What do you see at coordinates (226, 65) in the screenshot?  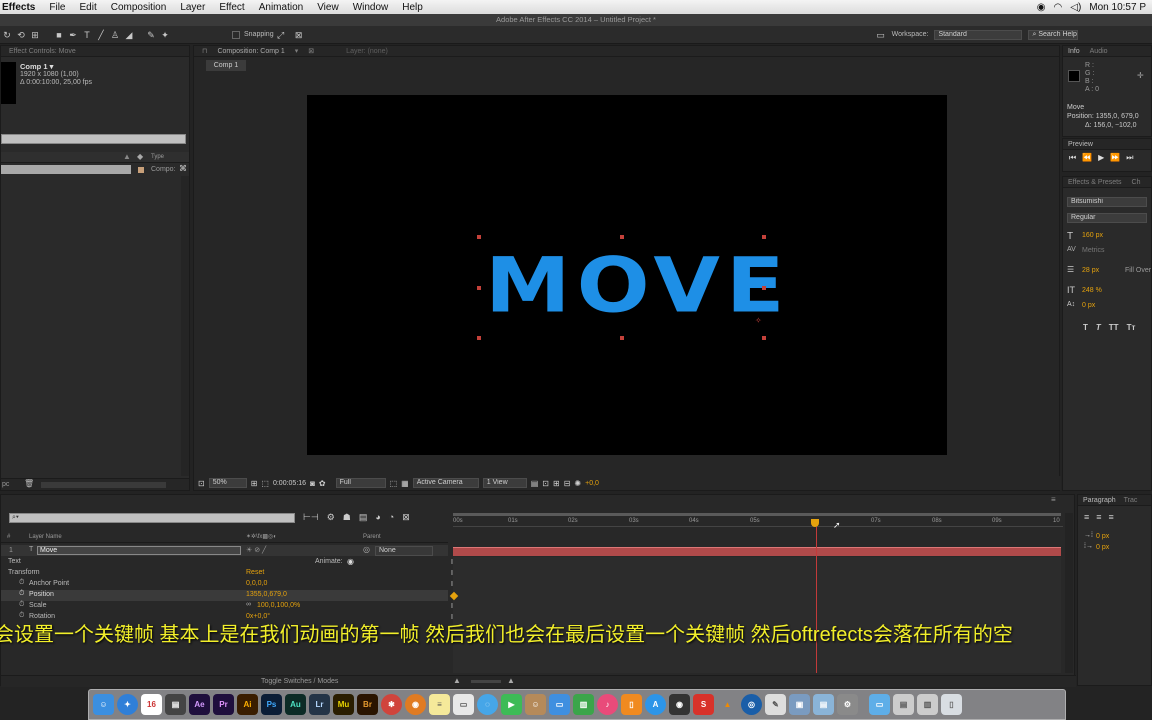 I see `comp-sub-tab: Comp 1` at bounding box center [226, 65].